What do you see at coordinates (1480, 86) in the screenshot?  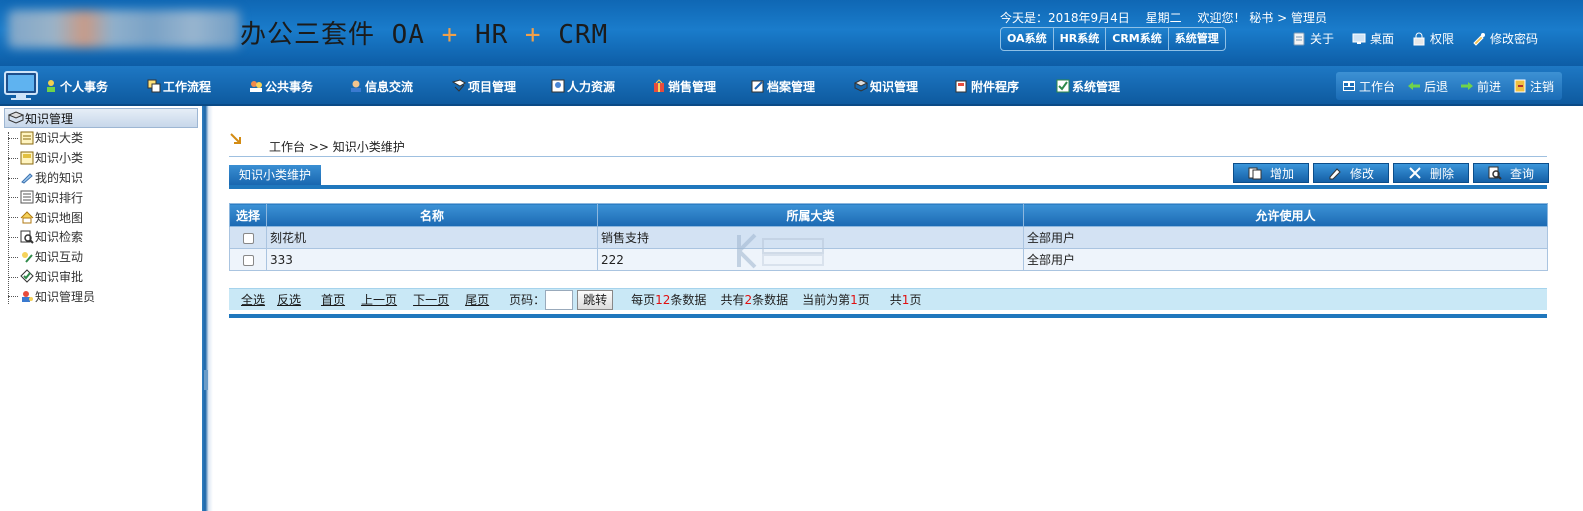 I see `forward-button: 前进` at bounding box center [1480, 86].